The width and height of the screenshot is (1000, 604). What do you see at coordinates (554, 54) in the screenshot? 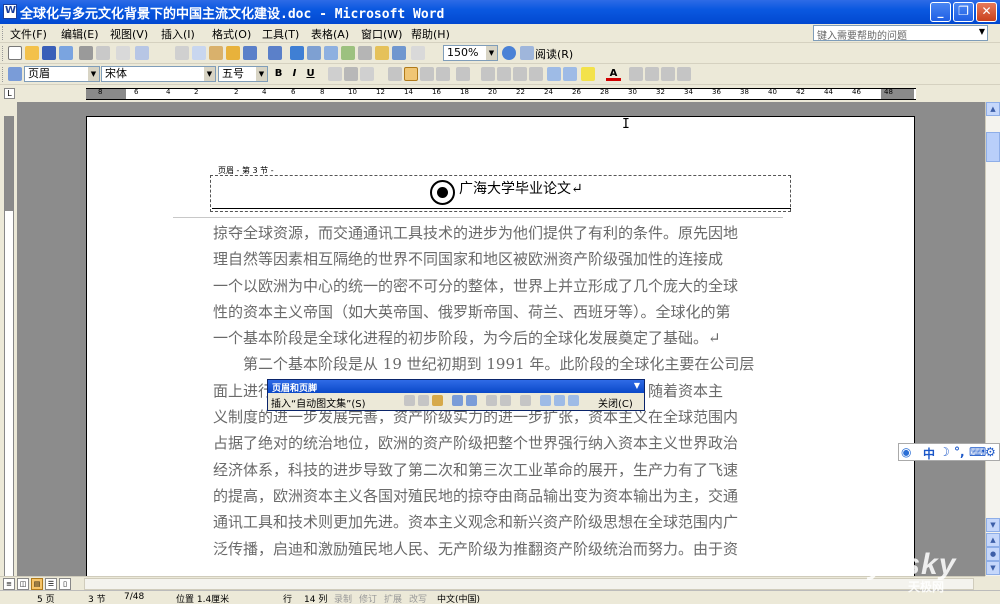
I see `read-mode-label: 阅读(R)` at bounding box center [554, 54].